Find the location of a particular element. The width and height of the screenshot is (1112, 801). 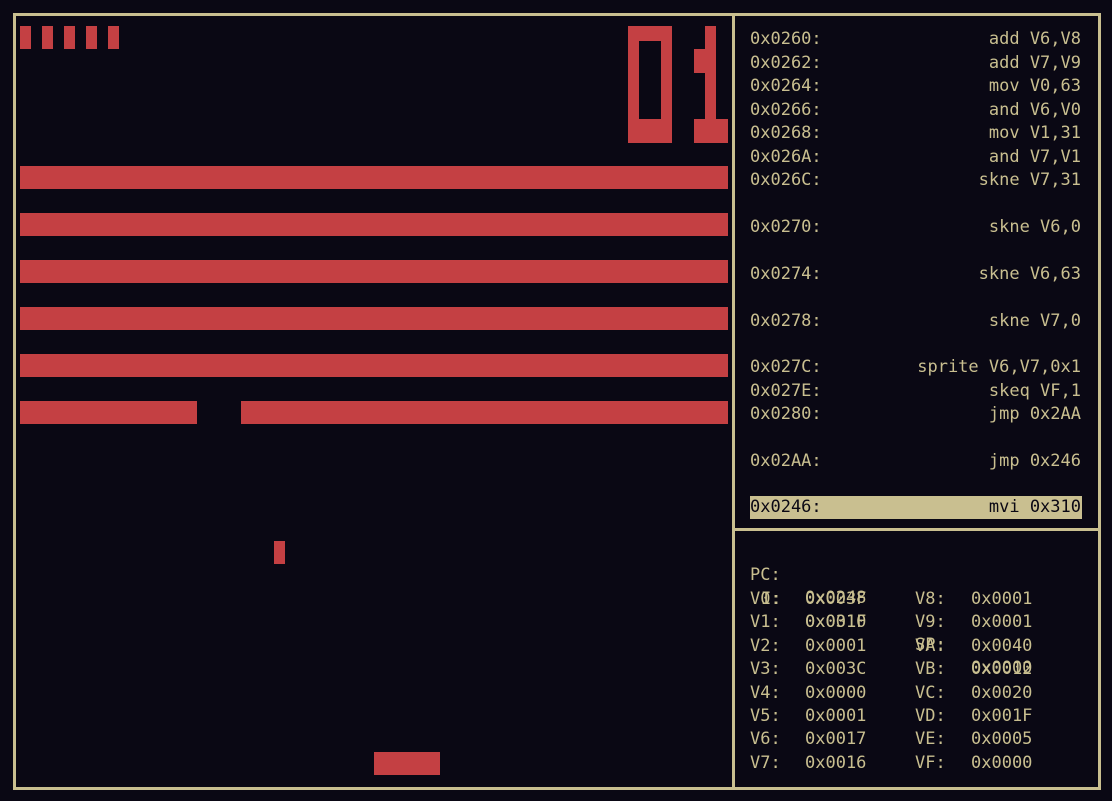

disassembly-line: 0x026C: skne V7,31 is located at coordinates (916, 180).